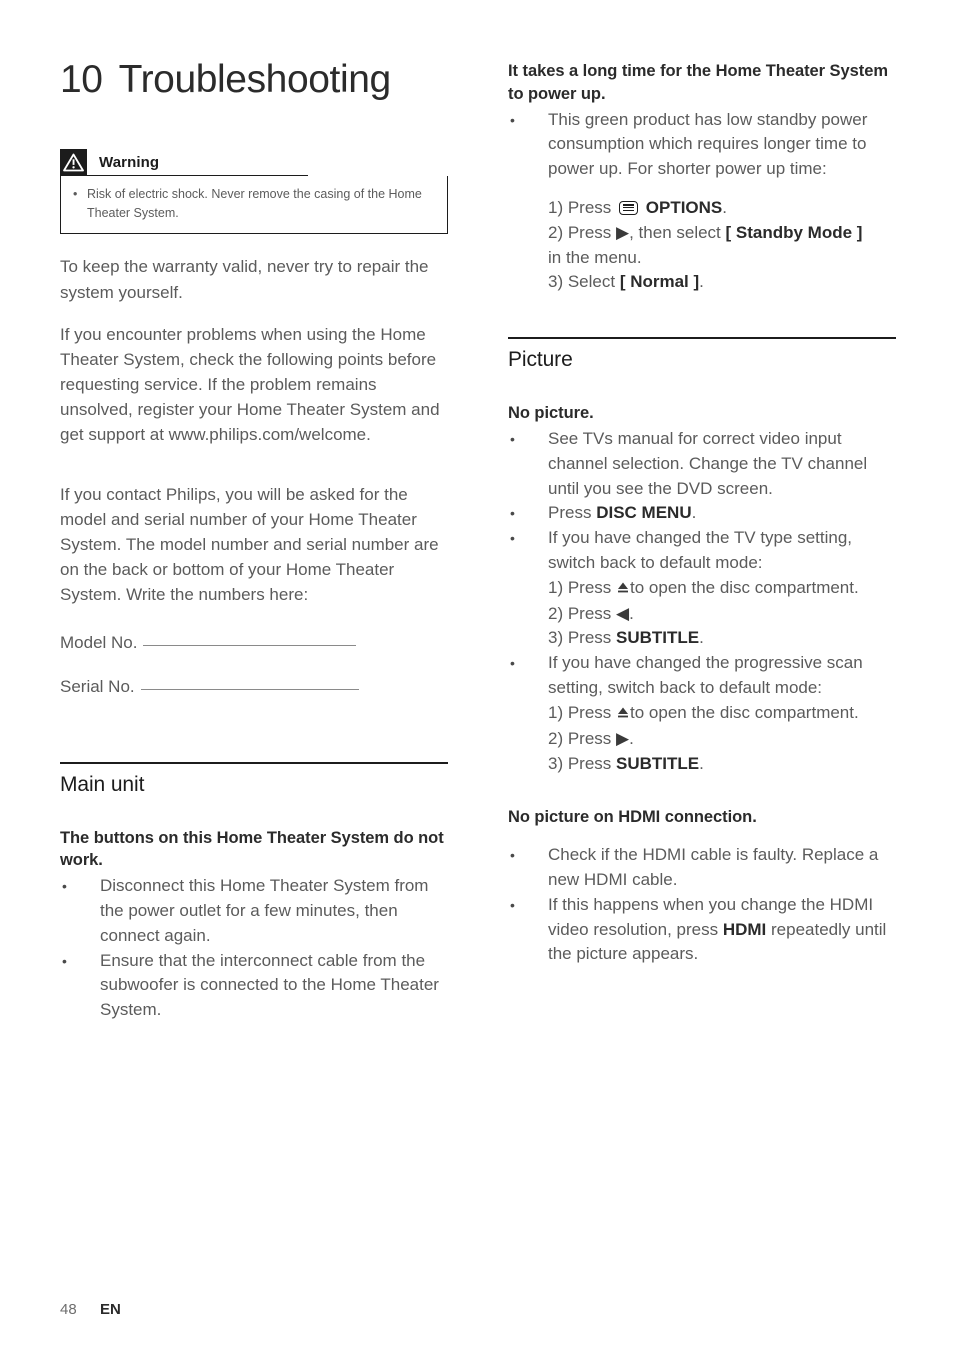 The image size is (954, 1350). Describe the element at coordinates (102, 784) in the screenshot. I see `section-title-main-unit: Main unit` at that location.